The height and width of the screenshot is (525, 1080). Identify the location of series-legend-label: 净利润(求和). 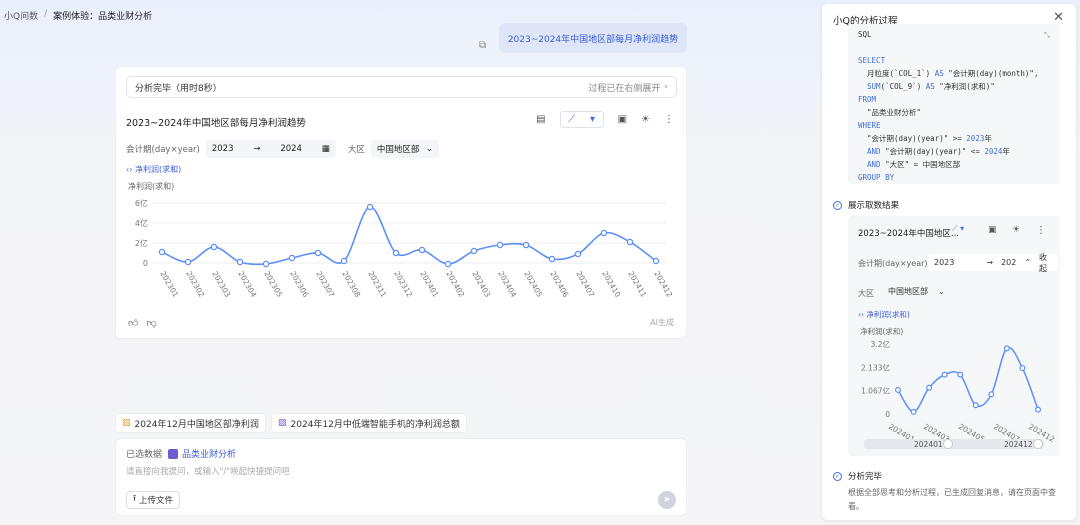
(158, 169).